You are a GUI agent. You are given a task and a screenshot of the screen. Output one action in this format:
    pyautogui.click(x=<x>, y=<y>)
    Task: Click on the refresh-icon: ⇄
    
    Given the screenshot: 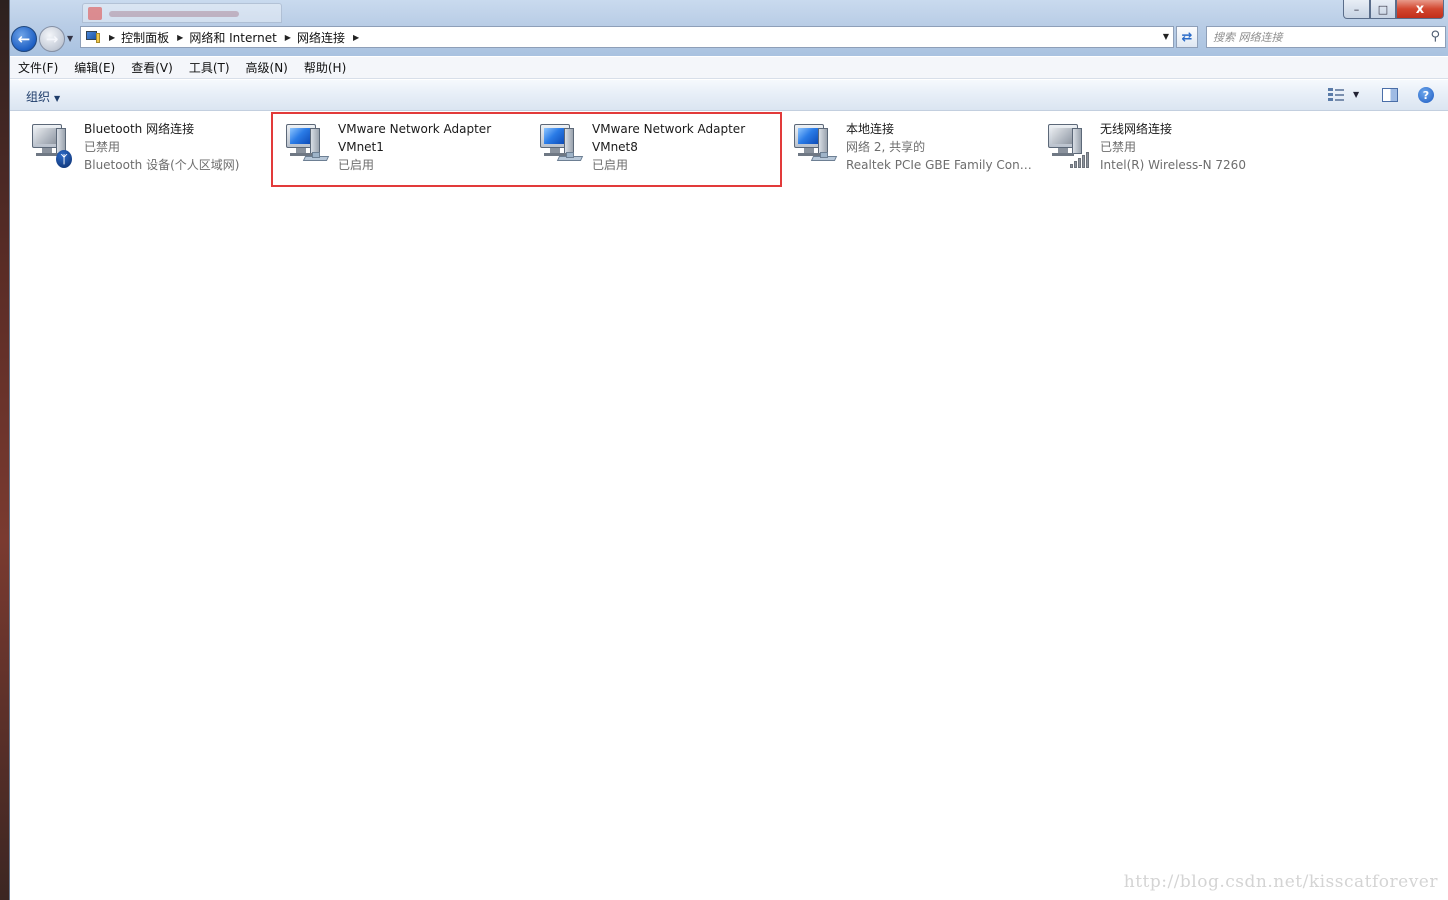 What is the action you would take?
    pyautogui.click(x=1187, y=37)
    